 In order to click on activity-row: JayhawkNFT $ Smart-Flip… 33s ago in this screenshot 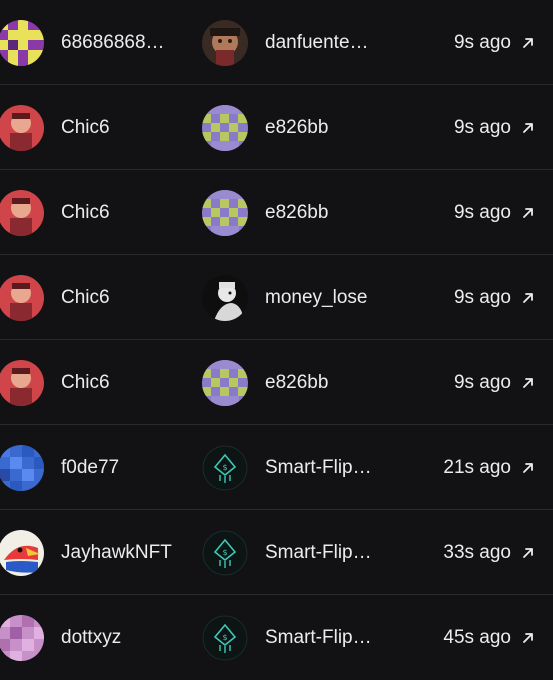, I will do `click(276, 552)`.